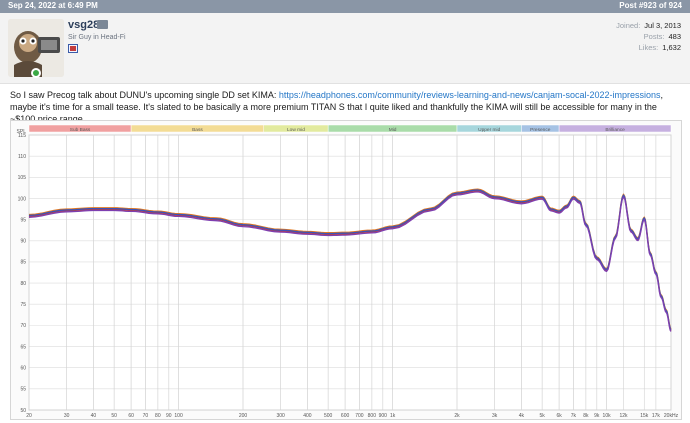 This screenshot has height=423, width=690. What do you see at coordinates (197, 130) in the screenshot?
I see `band-label-1: Bass` at bounding box center [197, 130].